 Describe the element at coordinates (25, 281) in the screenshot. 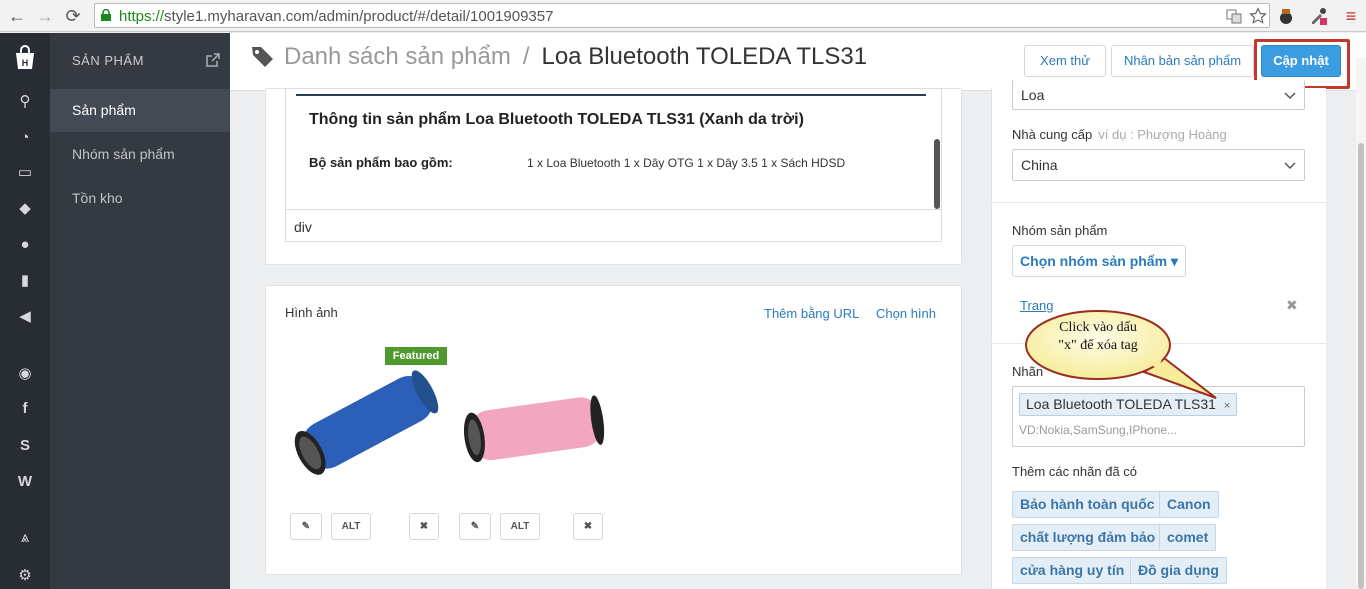

I see `reports-icon: ▮` at that location.